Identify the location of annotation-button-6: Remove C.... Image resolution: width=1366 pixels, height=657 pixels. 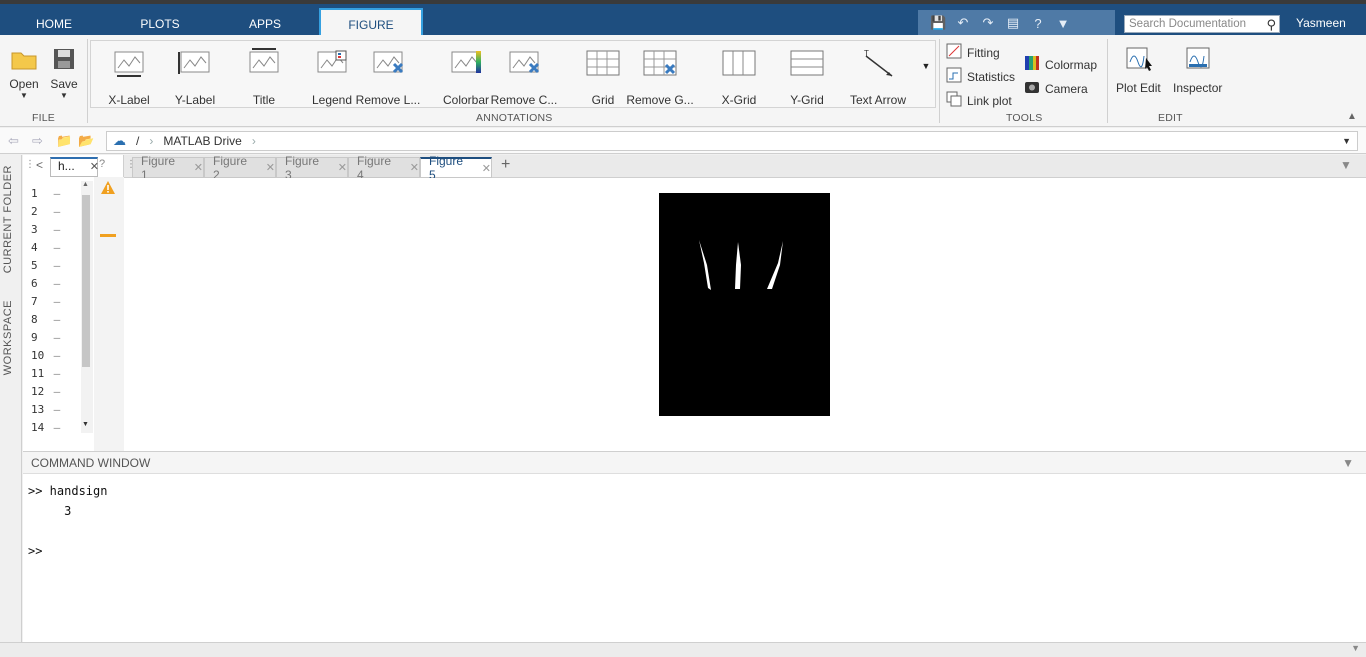
(524, 77).